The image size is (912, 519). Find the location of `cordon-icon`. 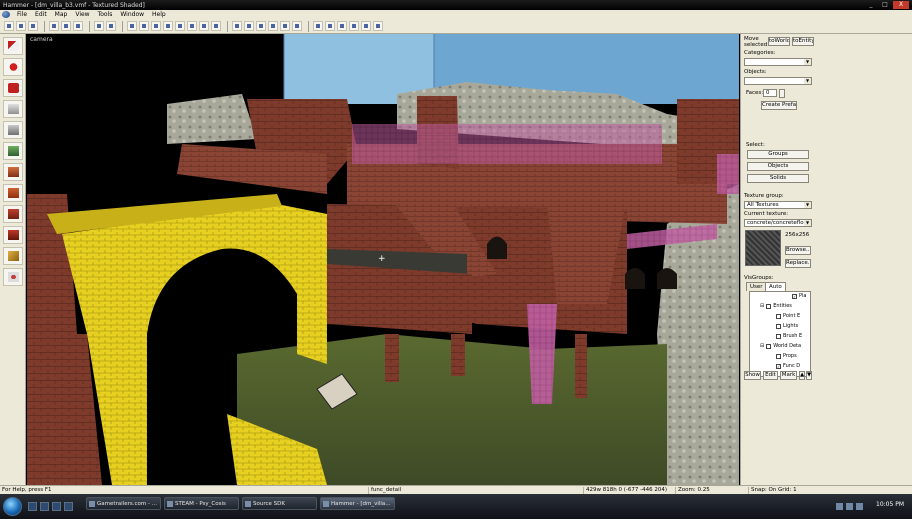

cordon-icon is located at coordinates (318, 26).